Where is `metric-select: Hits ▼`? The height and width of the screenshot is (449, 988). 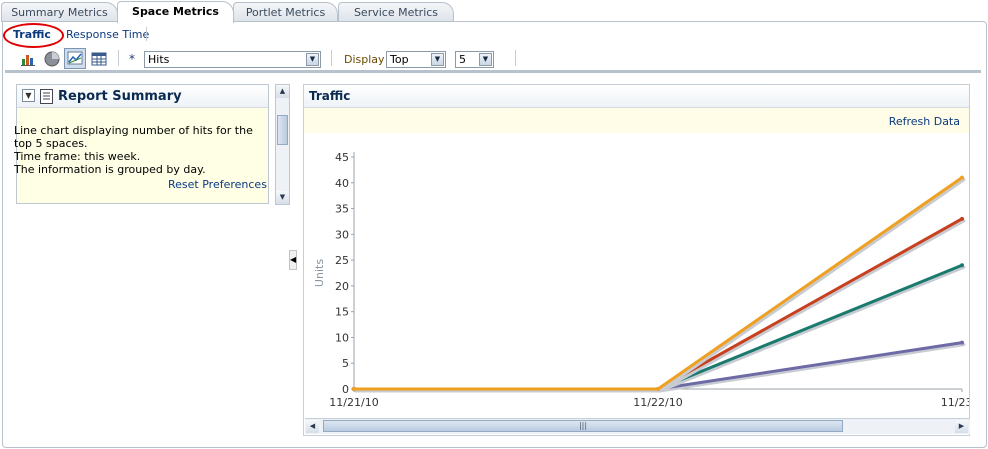
metric-select: Hits ▼ is located at coordinates (232, 59).